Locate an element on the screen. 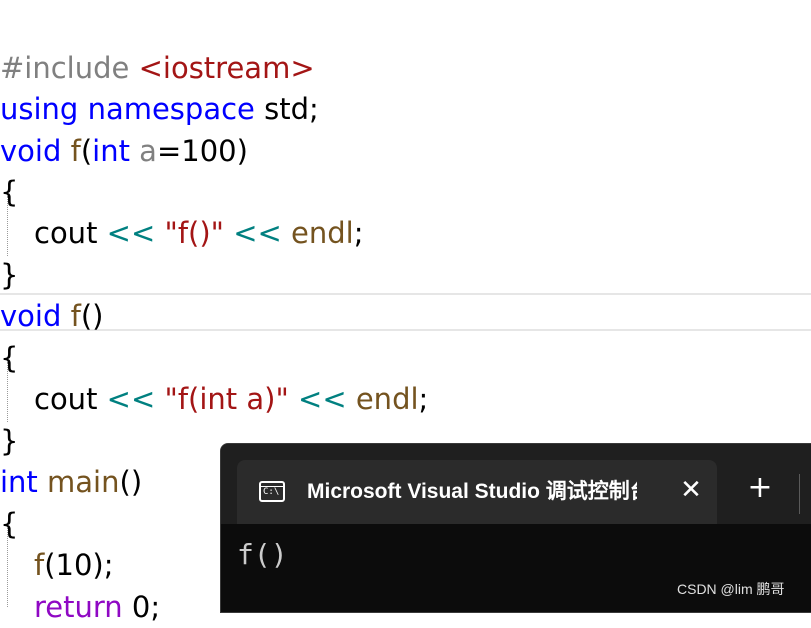  code-line-2: using namespace std; is located at coordinates (159, 109).